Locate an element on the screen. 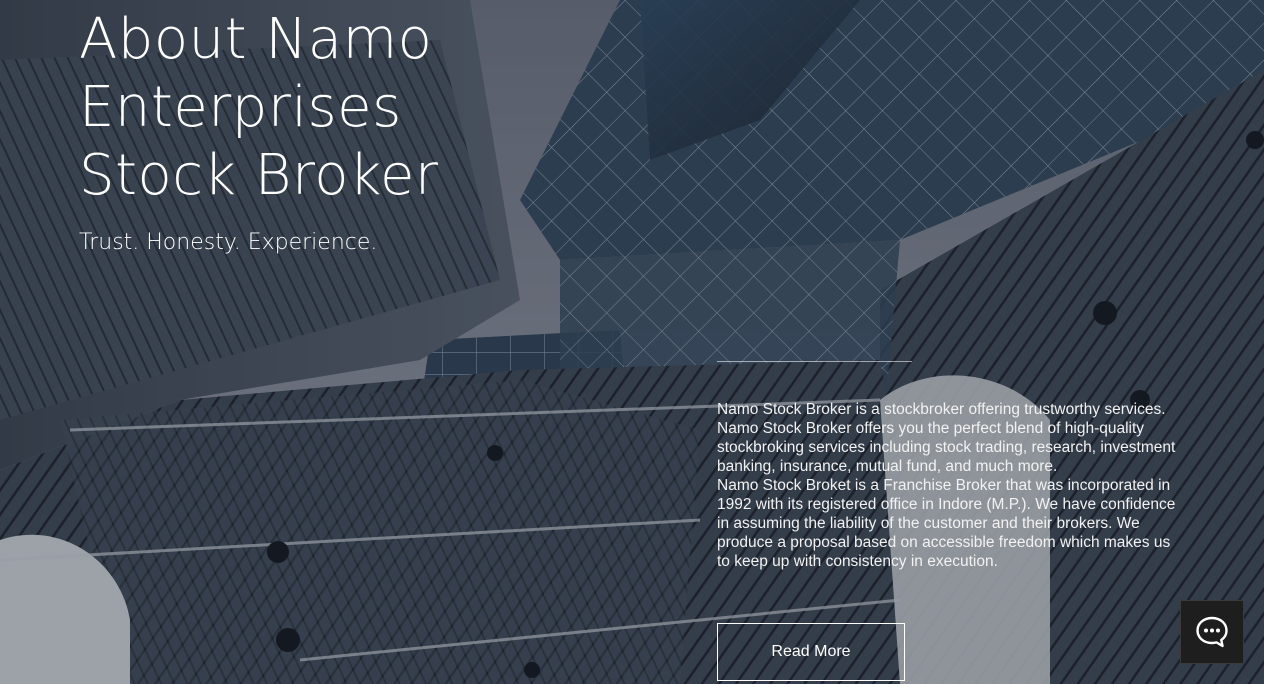 This screenshot has width=1264, height=684. tagline: Trust. Honesty. Experience. is located at coordinates (228, 242).